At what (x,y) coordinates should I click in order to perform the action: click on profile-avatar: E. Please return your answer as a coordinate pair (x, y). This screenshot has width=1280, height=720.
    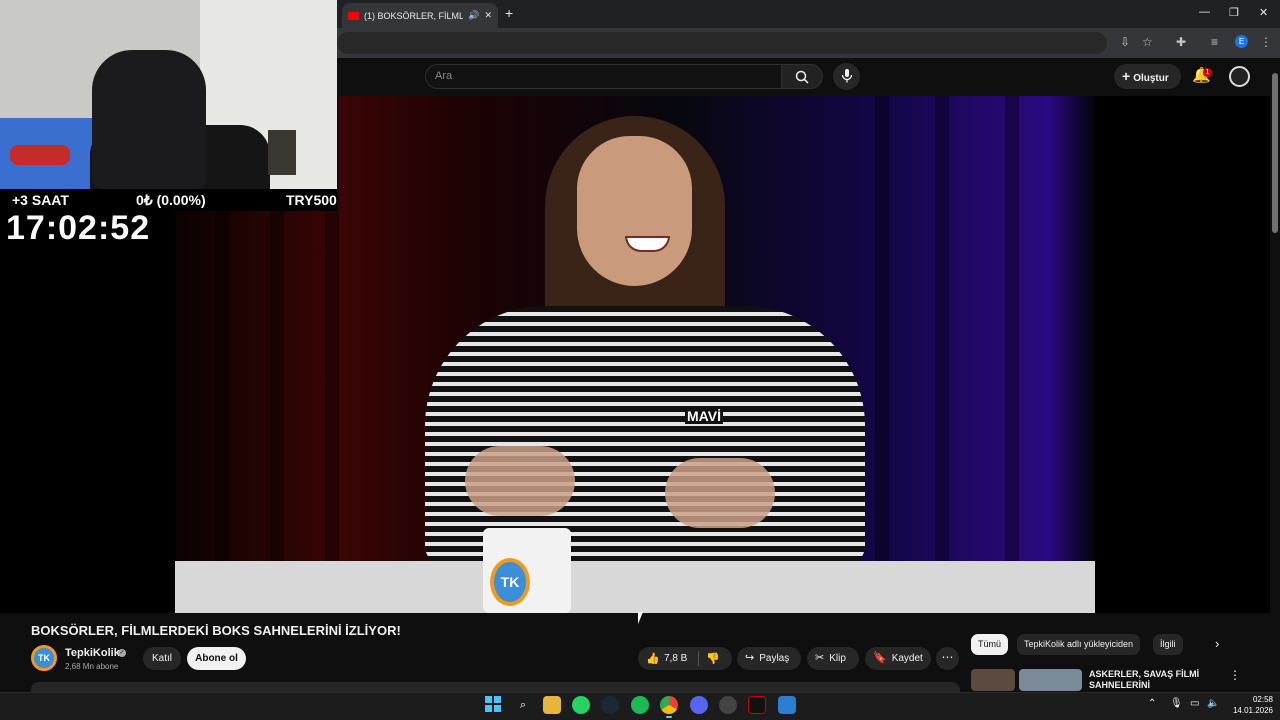
    Looking at the image, I should click on (1241, 41).